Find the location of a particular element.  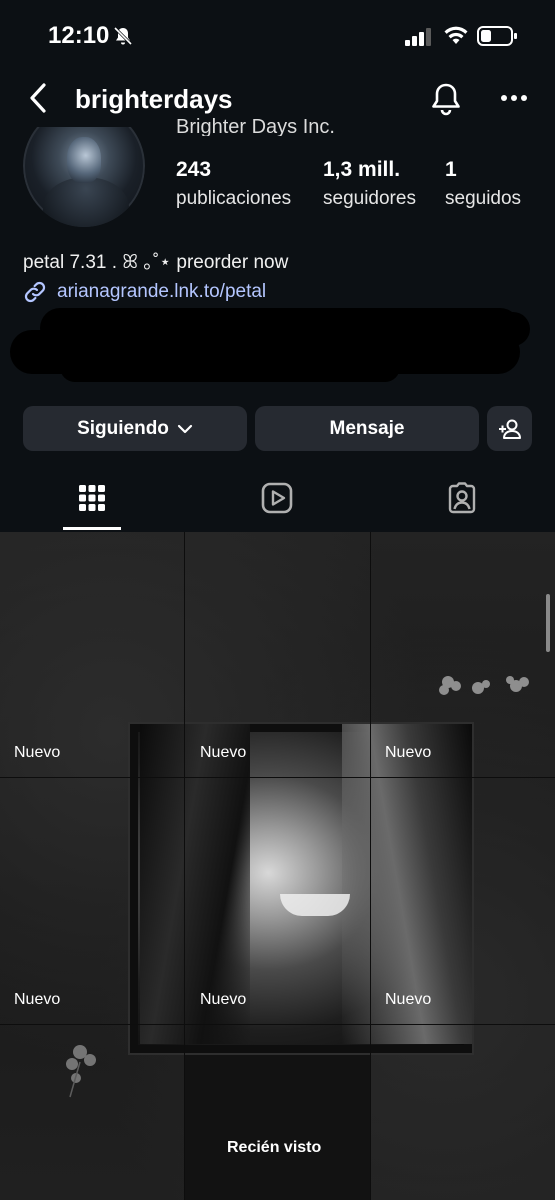

profile-link: arianagrande.lnk.to/petal is located at coordinates (144, 292).